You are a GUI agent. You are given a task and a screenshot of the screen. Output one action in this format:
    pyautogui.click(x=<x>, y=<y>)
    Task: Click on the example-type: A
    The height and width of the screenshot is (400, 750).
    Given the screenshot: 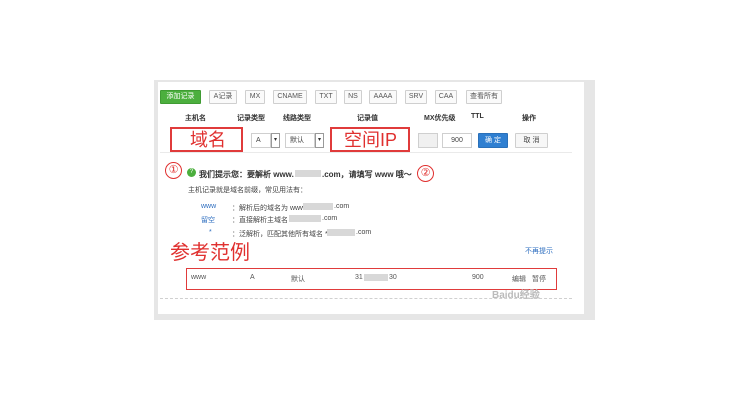 What is the action you would take?
    pyautogui.click(x=252, y=277)
    